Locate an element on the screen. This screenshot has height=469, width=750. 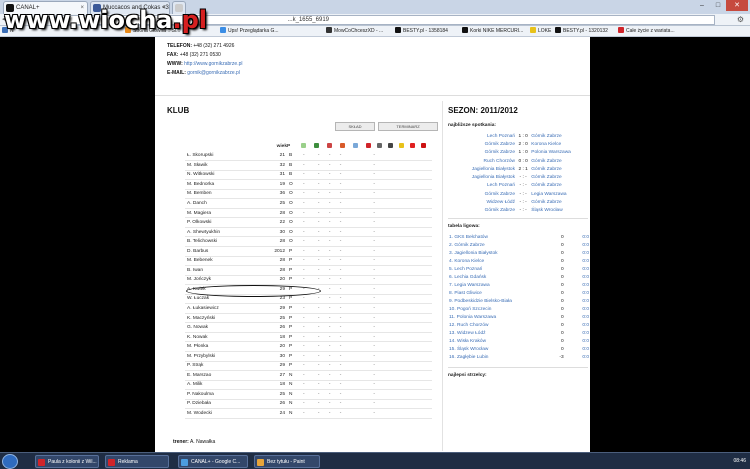
start-button is located at coordinates (10, 461).